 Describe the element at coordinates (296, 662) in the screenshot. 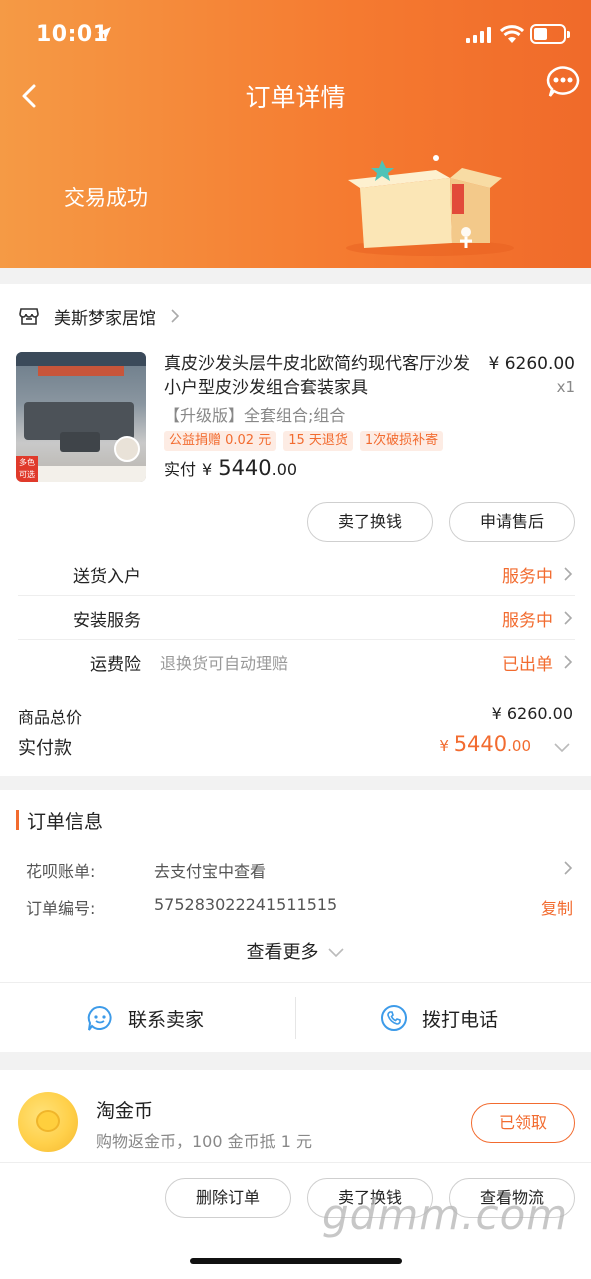

I see `service-row-shipping-insurance: 运费险 退换货可自动理赔 已出单` at that location.